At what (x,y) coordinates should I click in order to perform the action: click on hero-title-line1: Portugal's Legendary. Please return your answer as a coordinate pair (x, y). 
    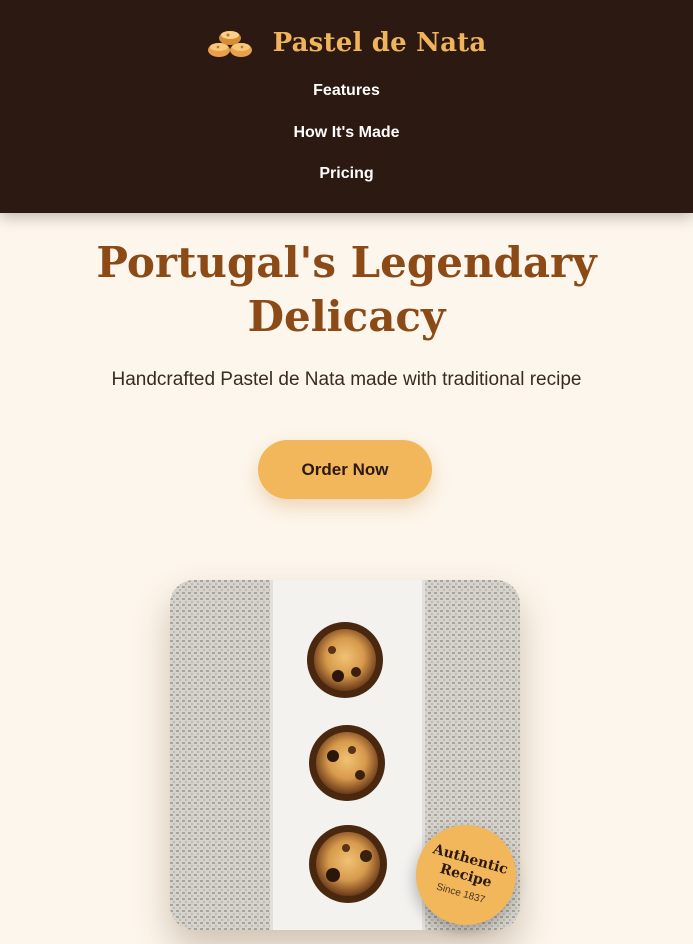
    Looking at the image, I should click on (346, 262).